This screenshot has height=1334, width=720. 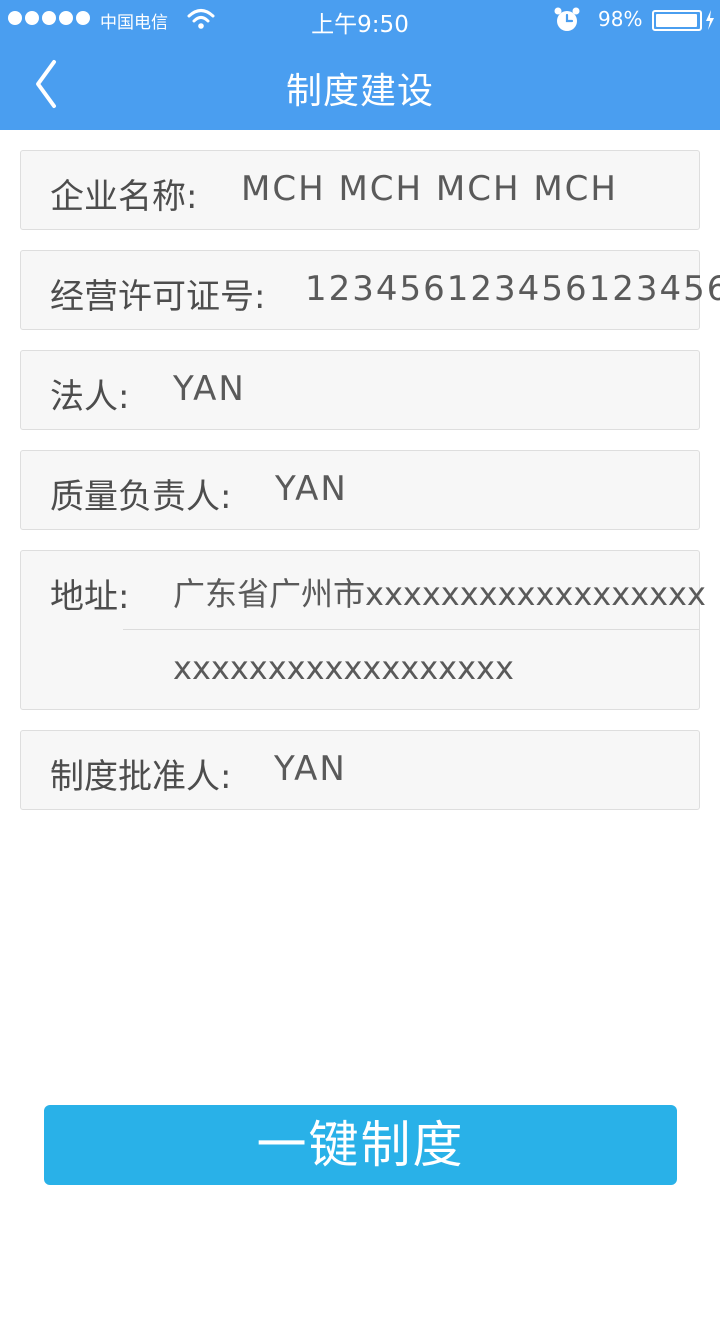 What do you see at coordinates (124, 197) in the screenshot?
I see `company-name-label: 企业名称:` at bounding box center [124, 197].